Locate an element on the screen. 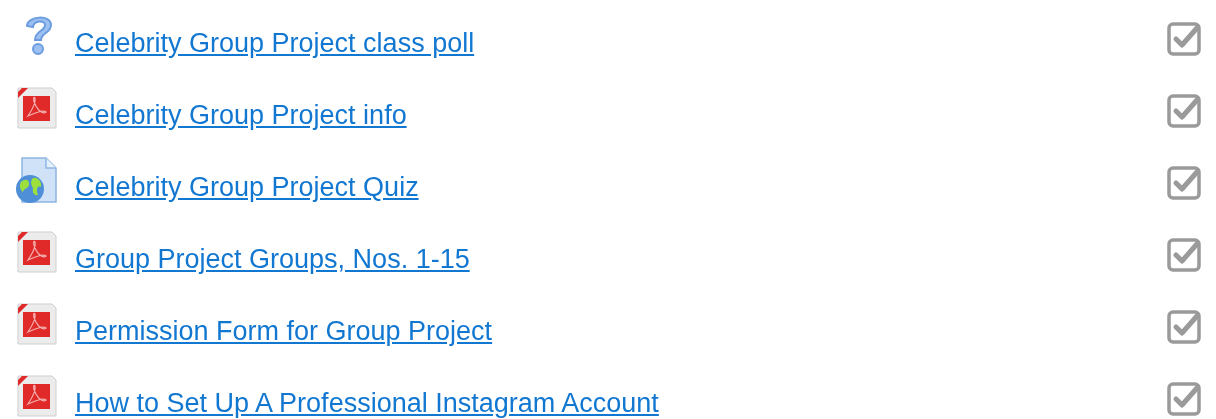  activity-link: Celebrity Group Project info is located at coordinates (241, 115).